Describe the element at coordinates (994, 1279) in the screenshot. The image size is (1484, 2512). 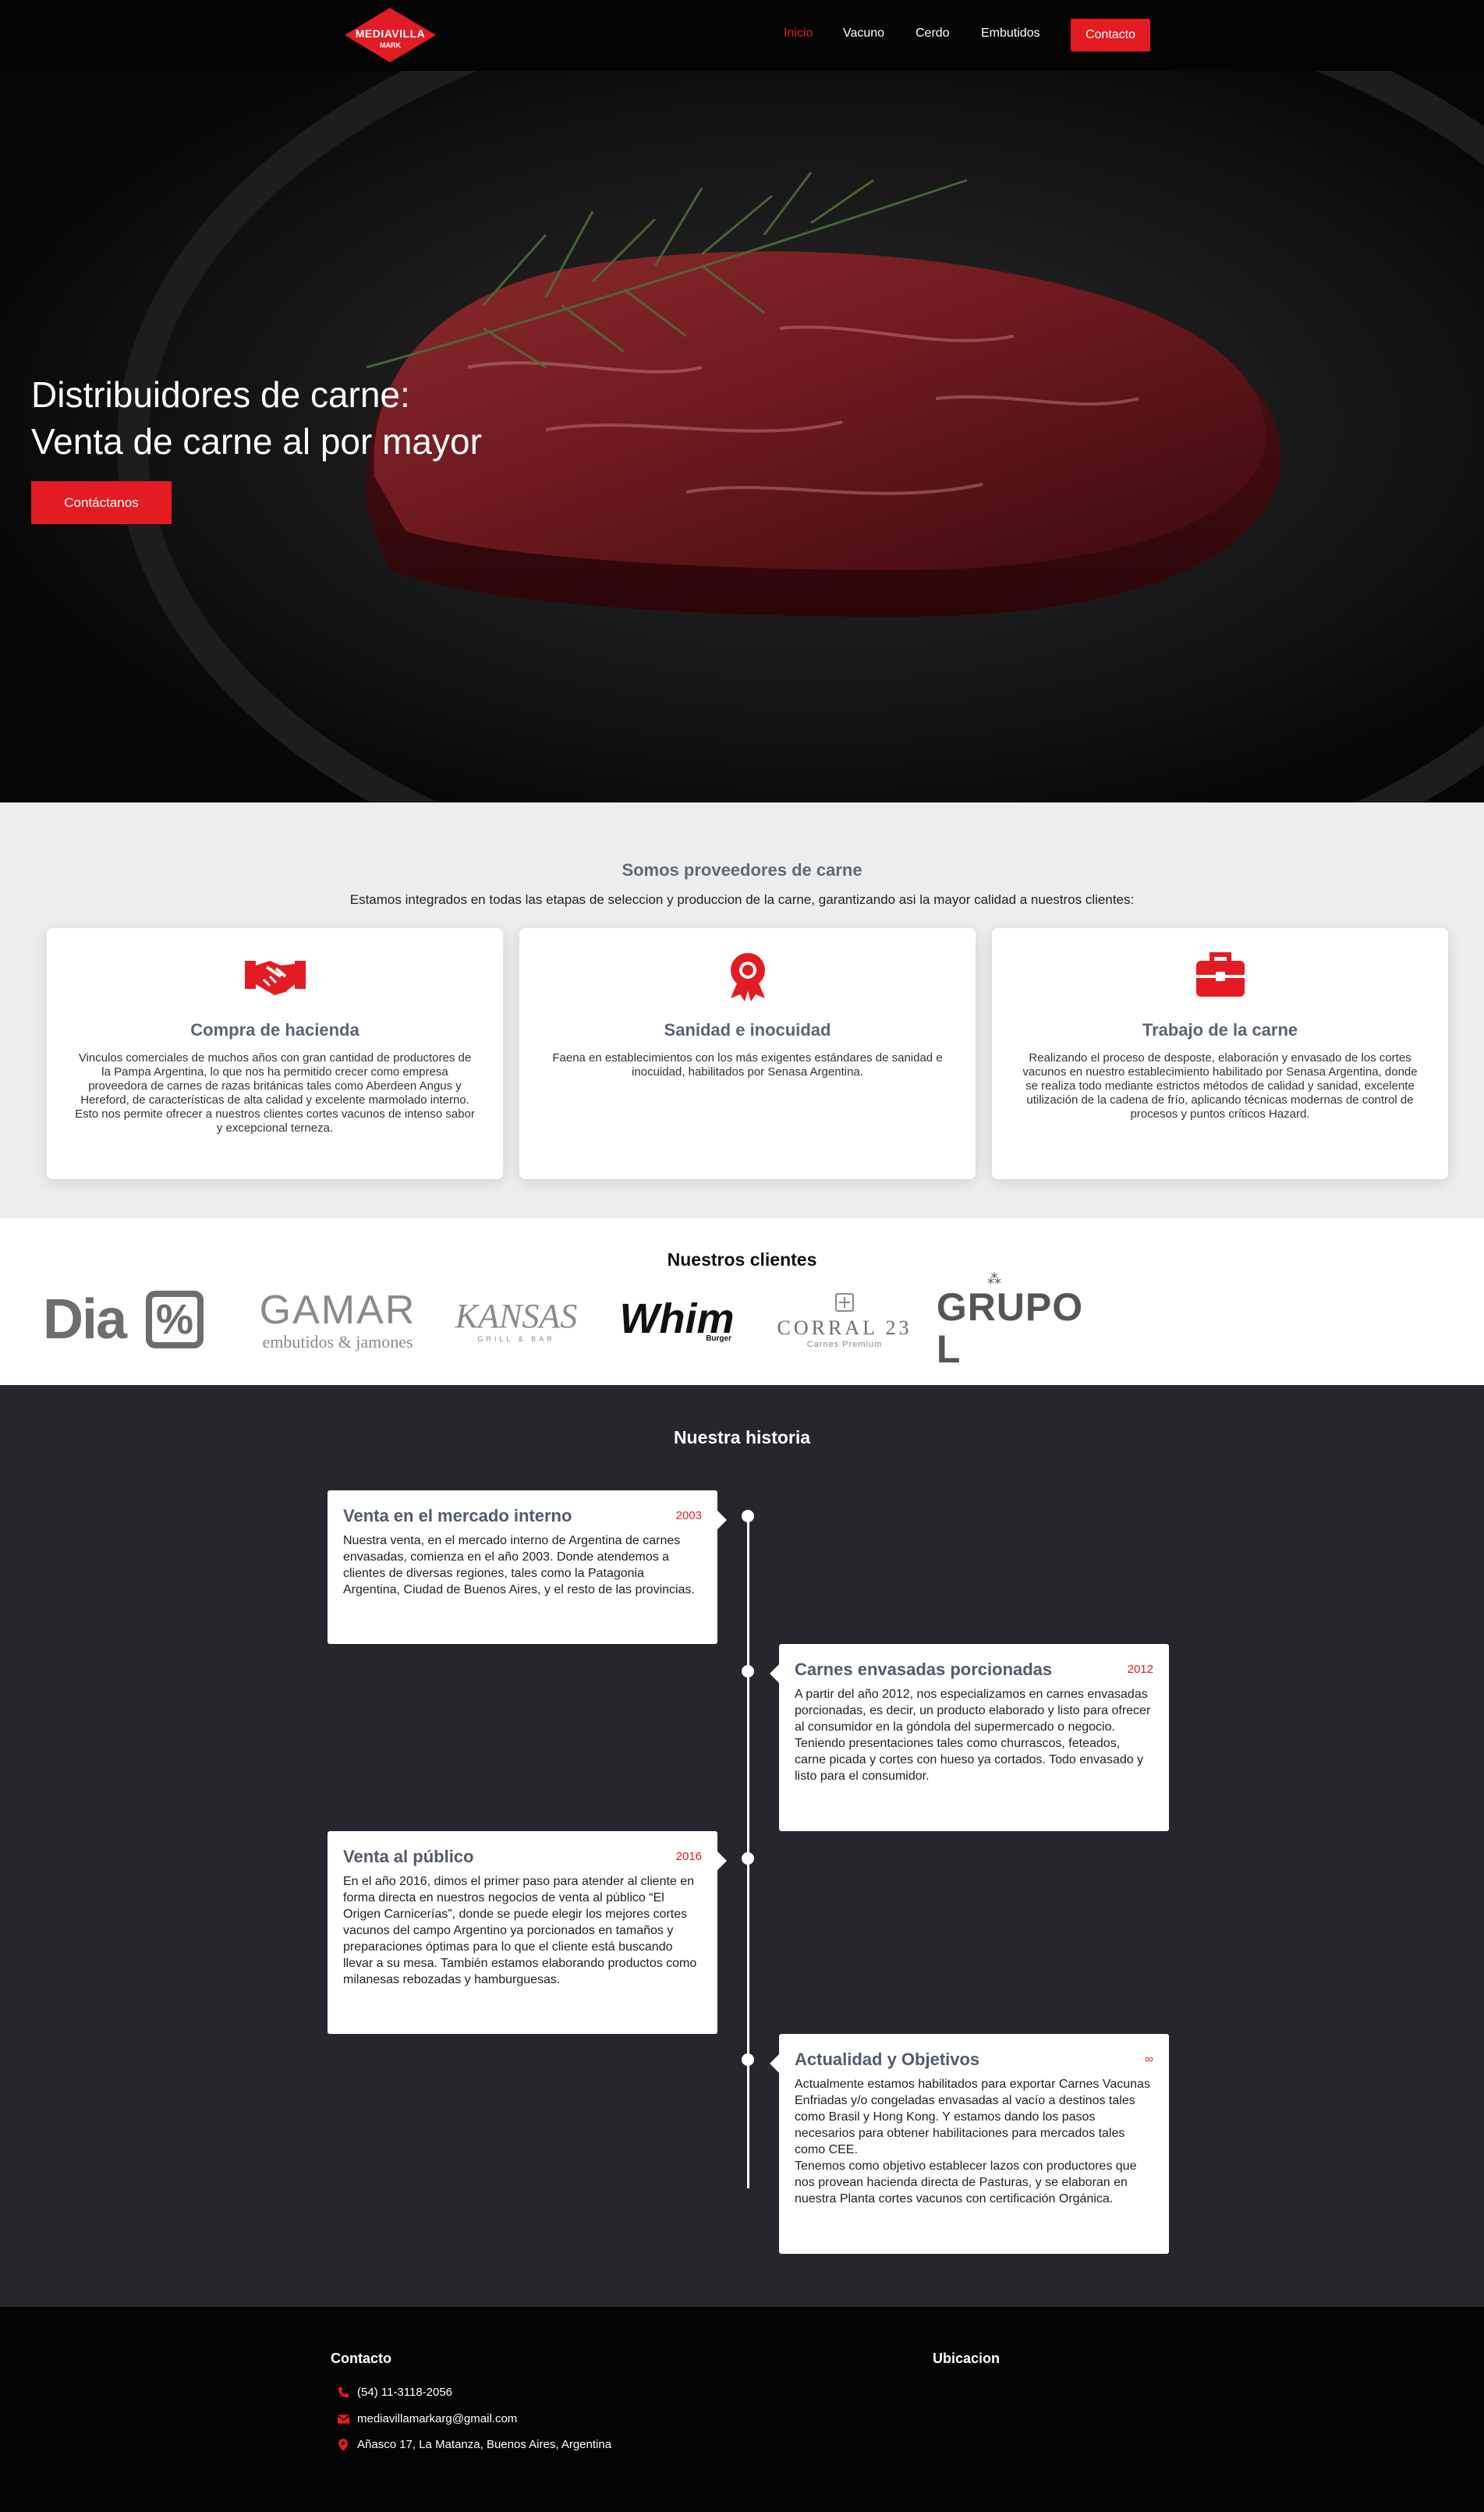
I see `grupo-sparkle-icon: ⁂` at that location.